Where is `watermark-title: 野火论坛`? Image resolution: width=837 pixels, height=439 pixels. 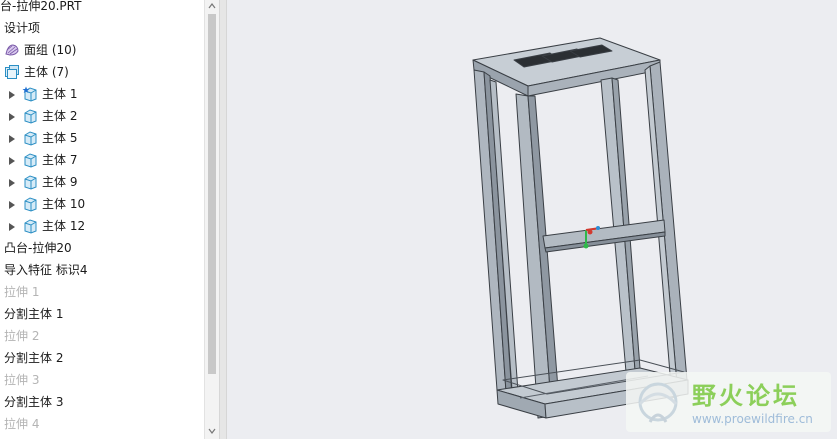
watermark-title: 野火论坛 is located at coordinates (746, 396).